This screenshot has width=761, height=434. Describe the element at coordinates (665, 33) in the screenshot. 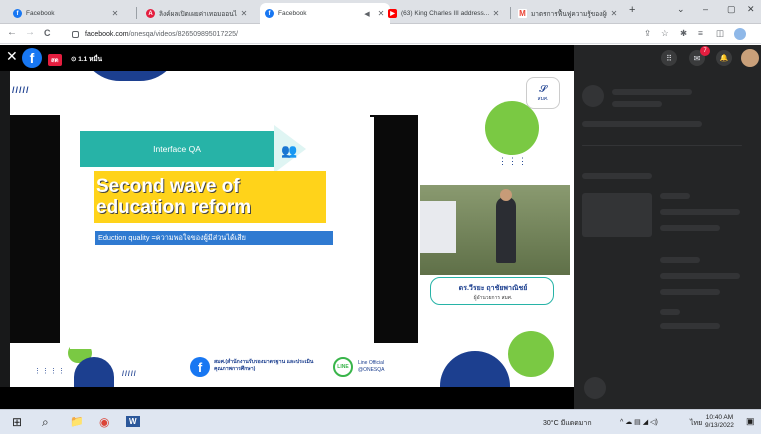

I see `star-icon: ☆` at that location.